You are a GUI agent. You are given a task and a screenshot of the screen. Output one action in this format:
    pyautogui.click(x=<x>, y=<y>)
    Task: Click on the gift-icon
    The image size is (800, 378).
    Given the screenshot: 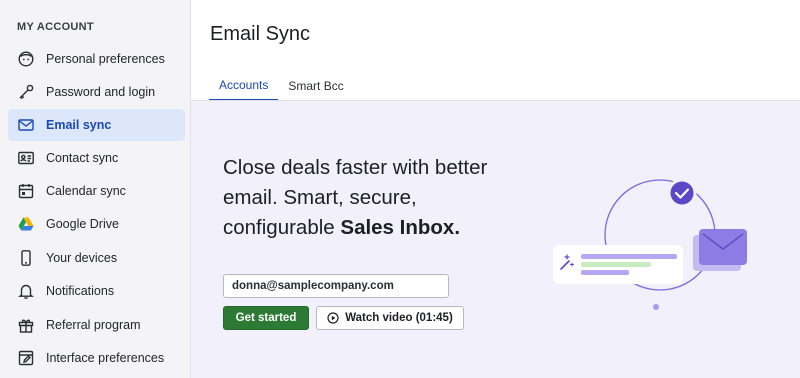 What is the action you would take?
    pyautogui.click(x=26, y=325)
    